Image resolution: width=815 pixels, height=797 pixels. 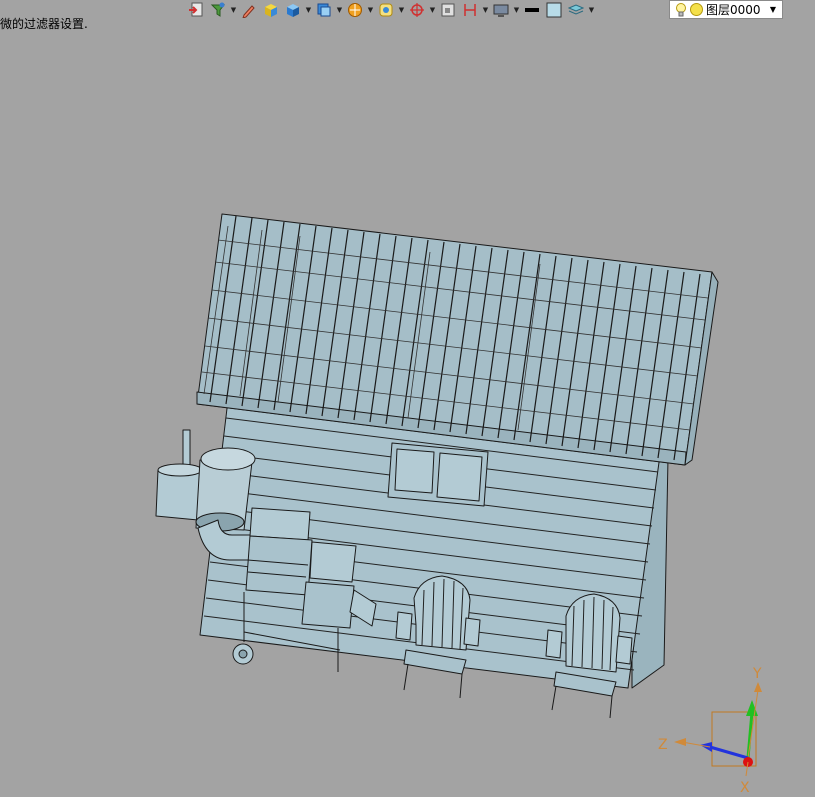 I want to click on monitor-dropdown-arrow: ▼, so click(x=516, y=10).